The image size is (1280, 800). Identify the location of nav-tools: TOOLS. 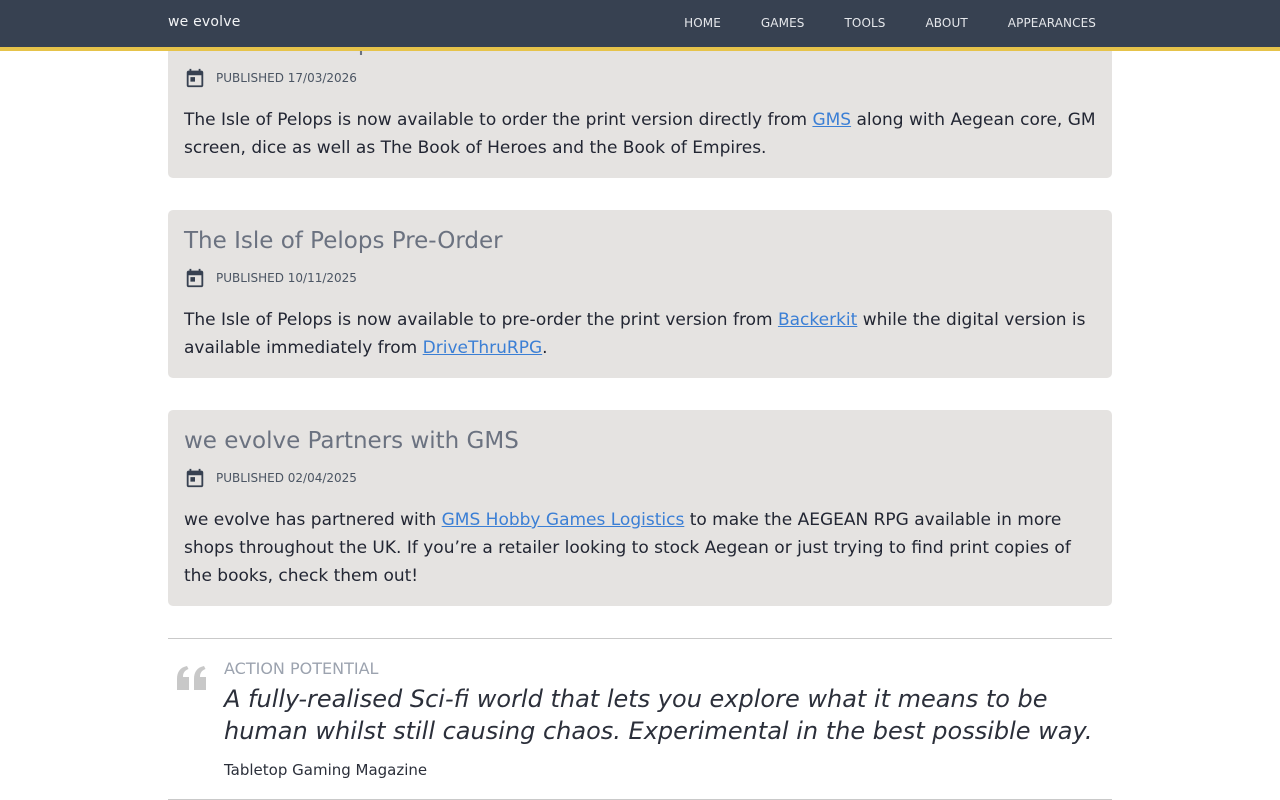
(864, 23).